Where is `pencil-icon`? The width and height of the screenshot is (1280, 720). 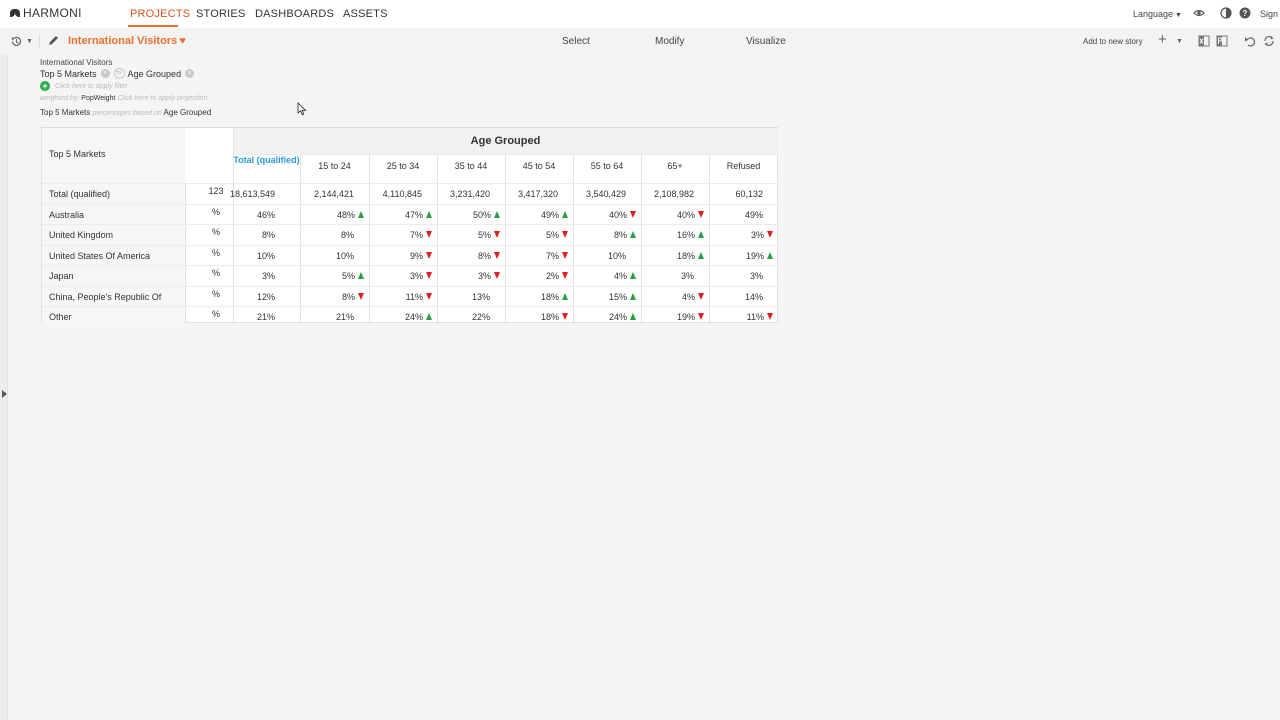
pencil-icon is located at coordinates (53, 40).